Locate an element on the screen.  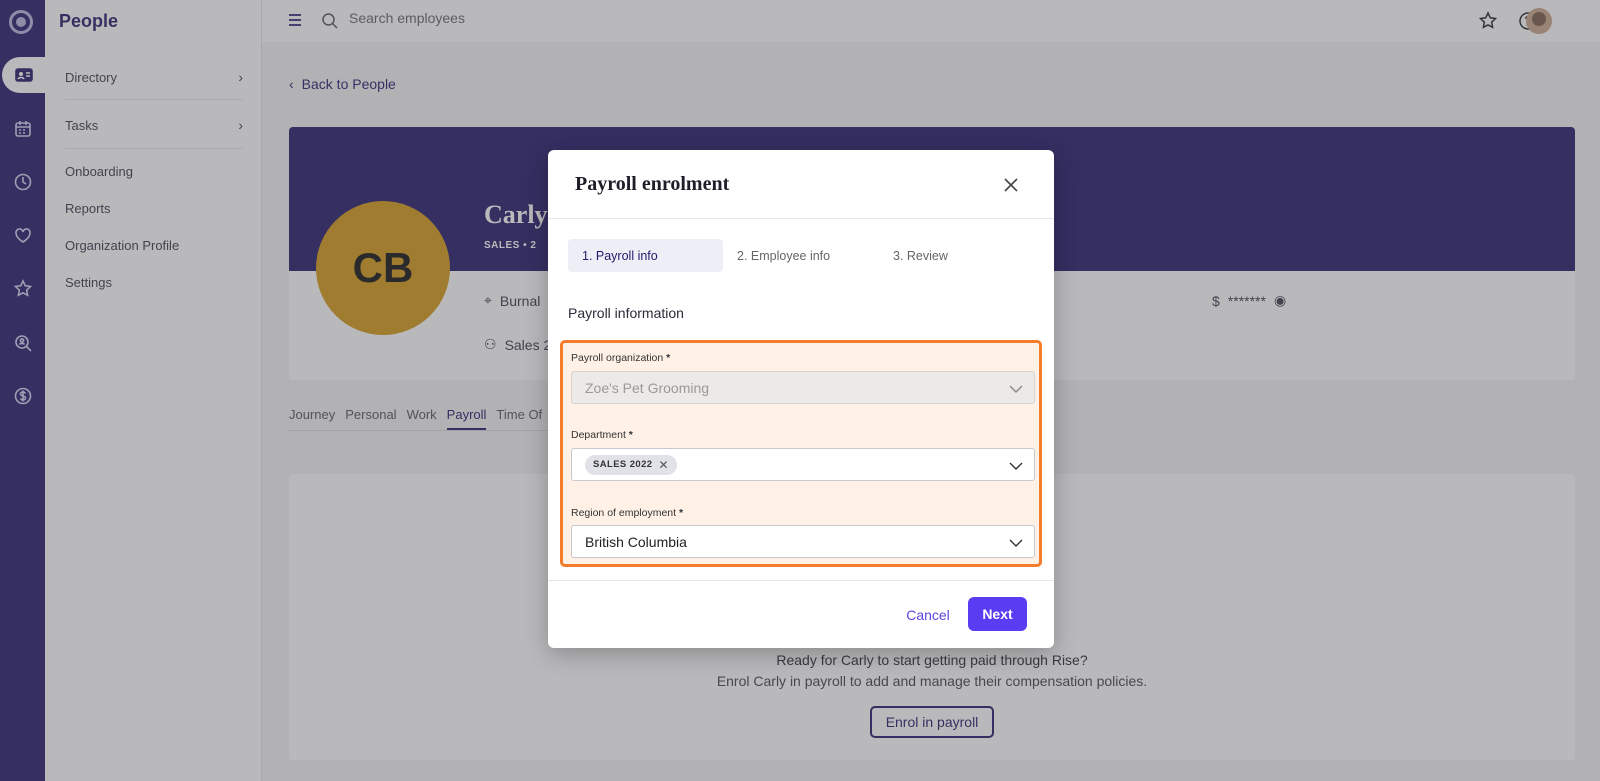
department-select: SALES 2022 ✕ is located at coordinates (803, 464).